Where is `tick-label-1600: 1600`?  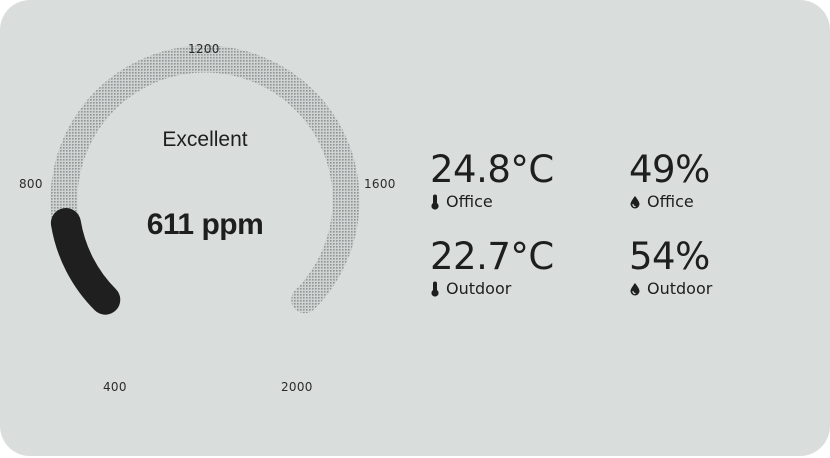 tick-label-1600: 1600 is located at coordinates (380, 184).